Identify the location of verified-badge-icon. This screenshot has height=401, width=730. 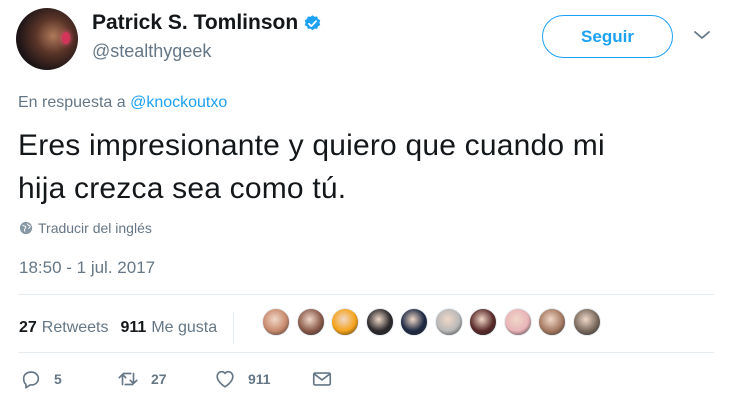
(312, 22).